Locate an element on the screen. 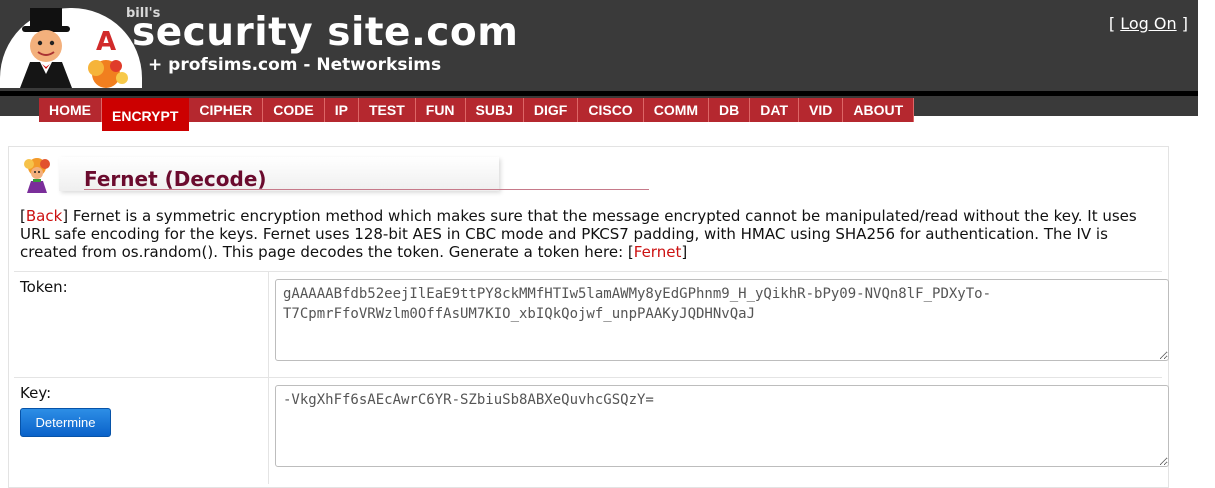  nav-about: ABOUT is located at coordinates (879, 110).